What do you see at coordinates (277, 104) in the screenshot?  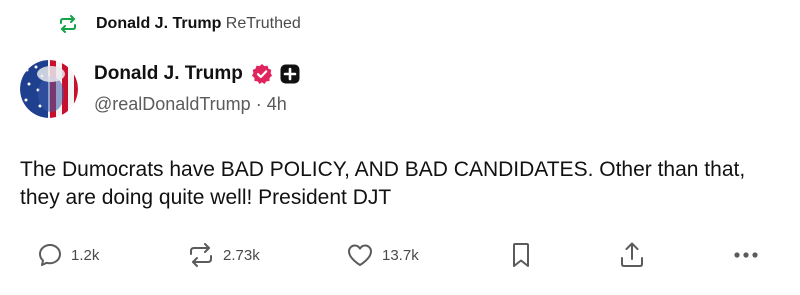 I see `post-time: 4h` at bounding box center [277, 104].